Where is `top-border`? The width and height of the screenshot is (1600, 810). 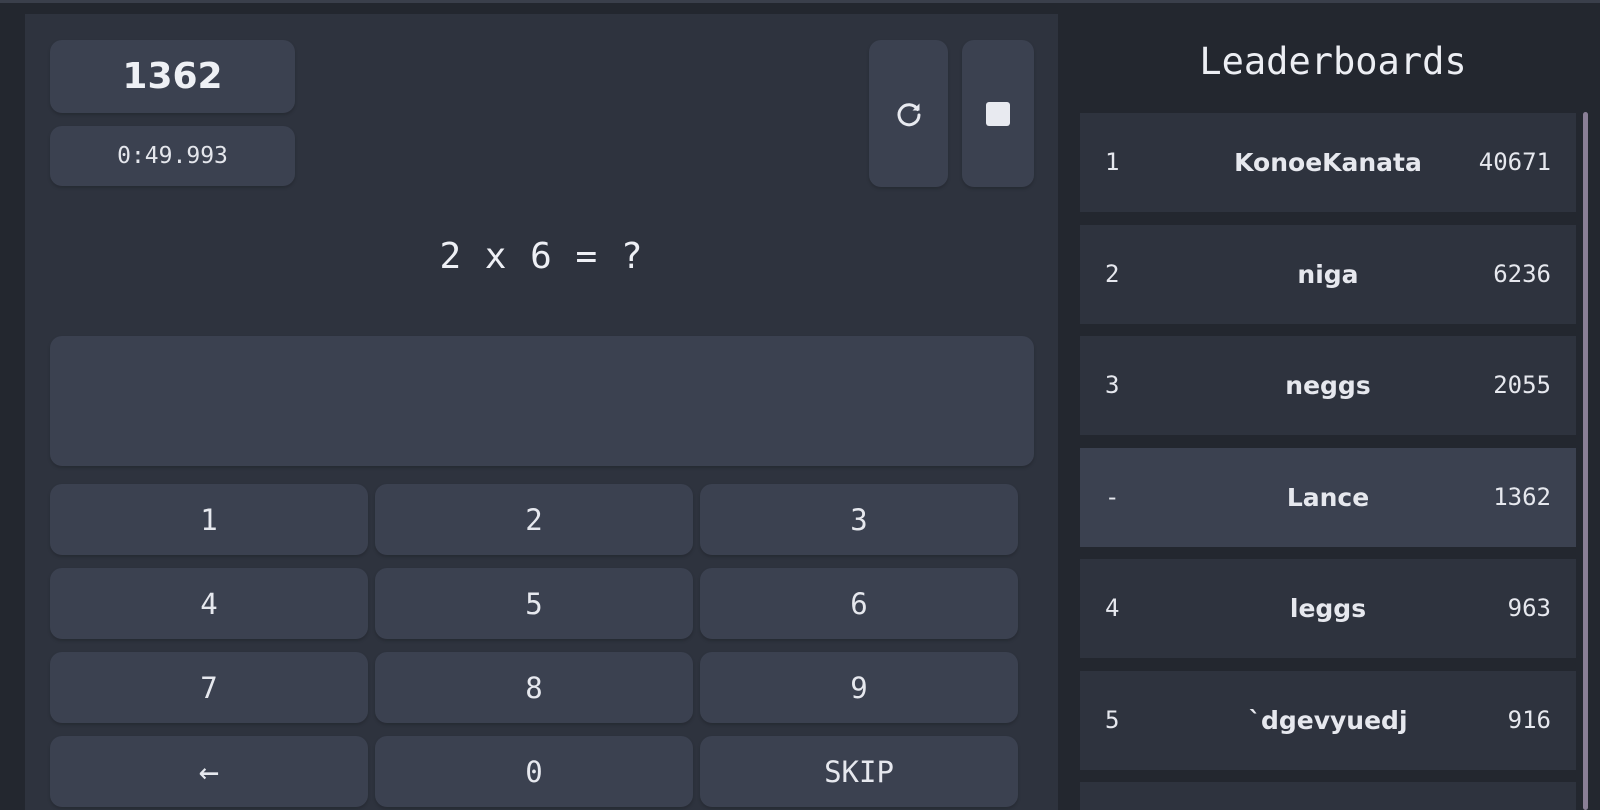
top-border is located at coordinates (800, 1).